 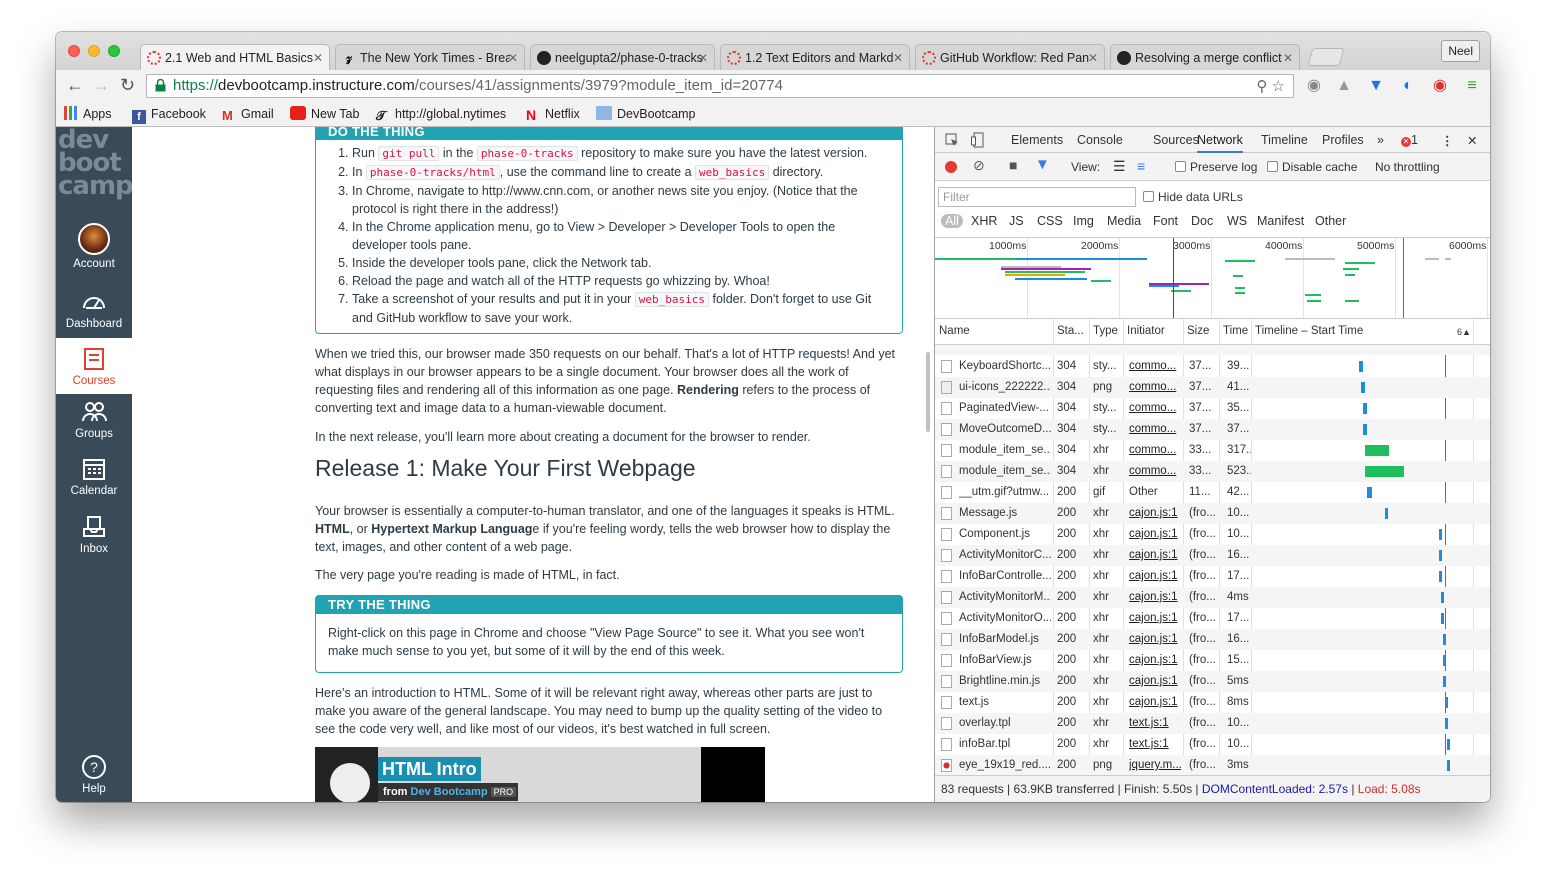 What do you see at coordinates (1314, 86) in the screenshot?
I see `extension-circle-icon: ◉` at bounding box center [1314, 86].